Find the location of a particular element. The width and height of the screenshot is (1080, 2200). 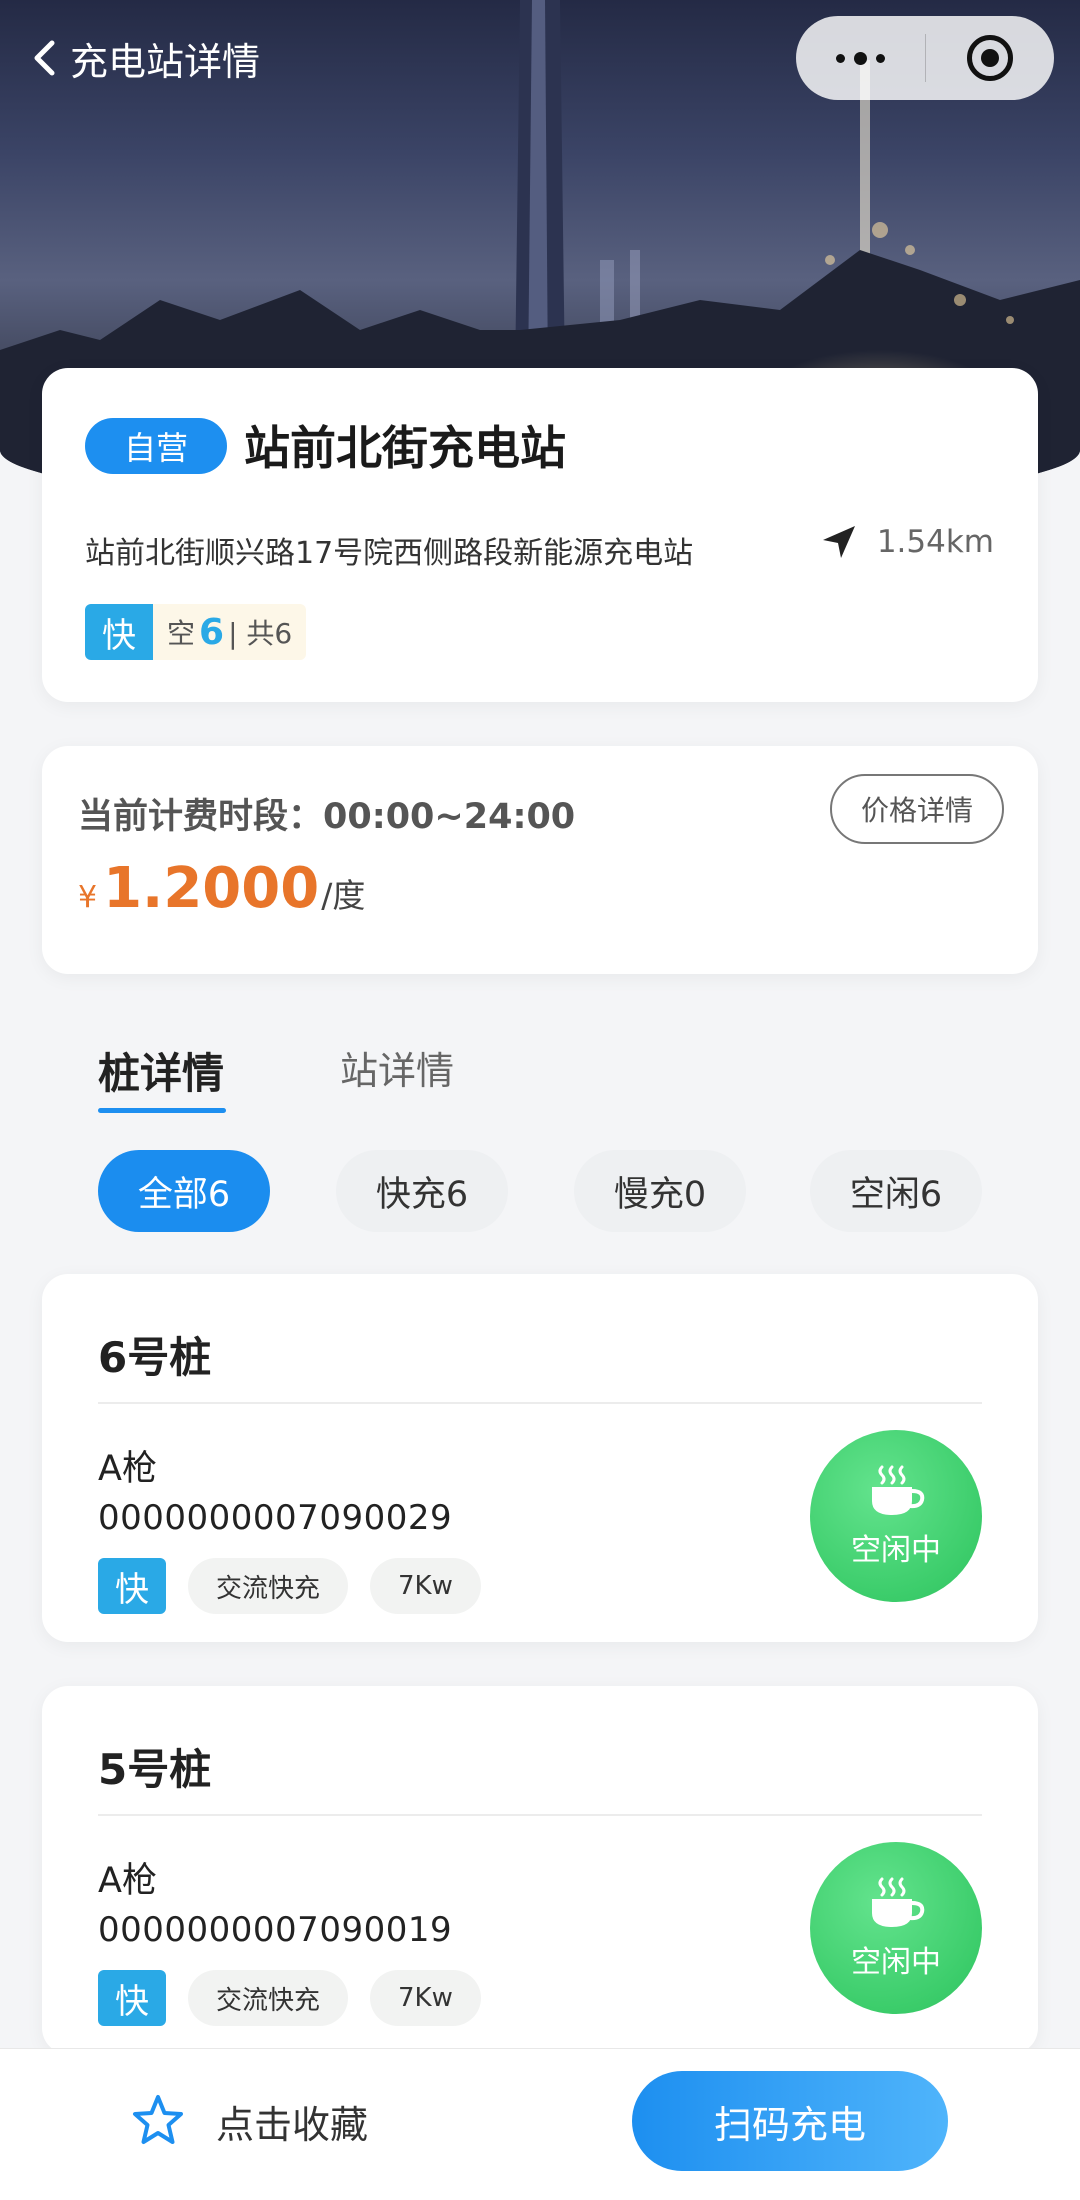

more-dots-icon is located at coordinates (860, 58).